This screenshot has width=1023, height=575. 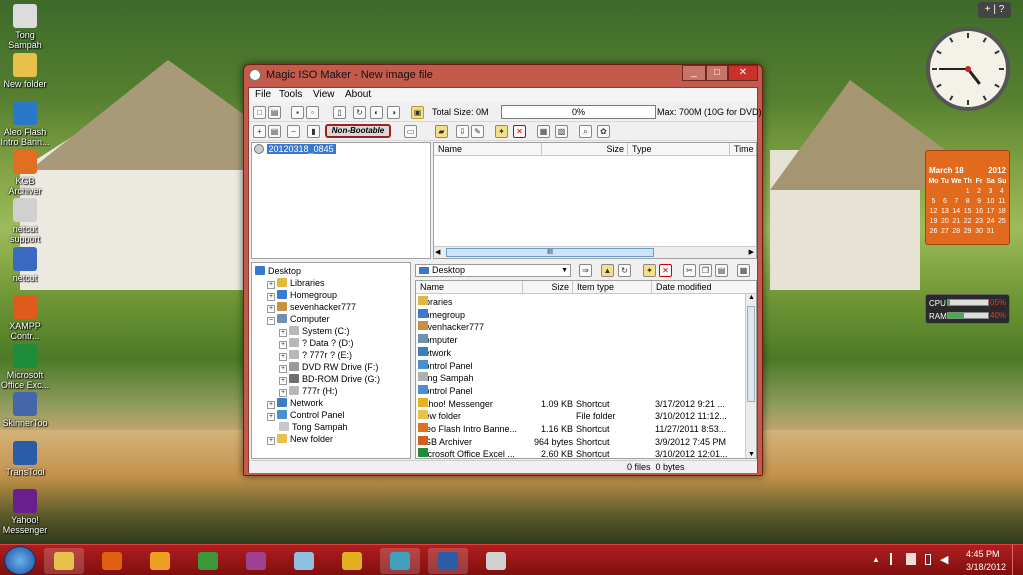 What do you see at coordinates (358, 131) in the screenshot?
I see `non-bootable-button: Non-Bootable` at bounding box center [358, 131].